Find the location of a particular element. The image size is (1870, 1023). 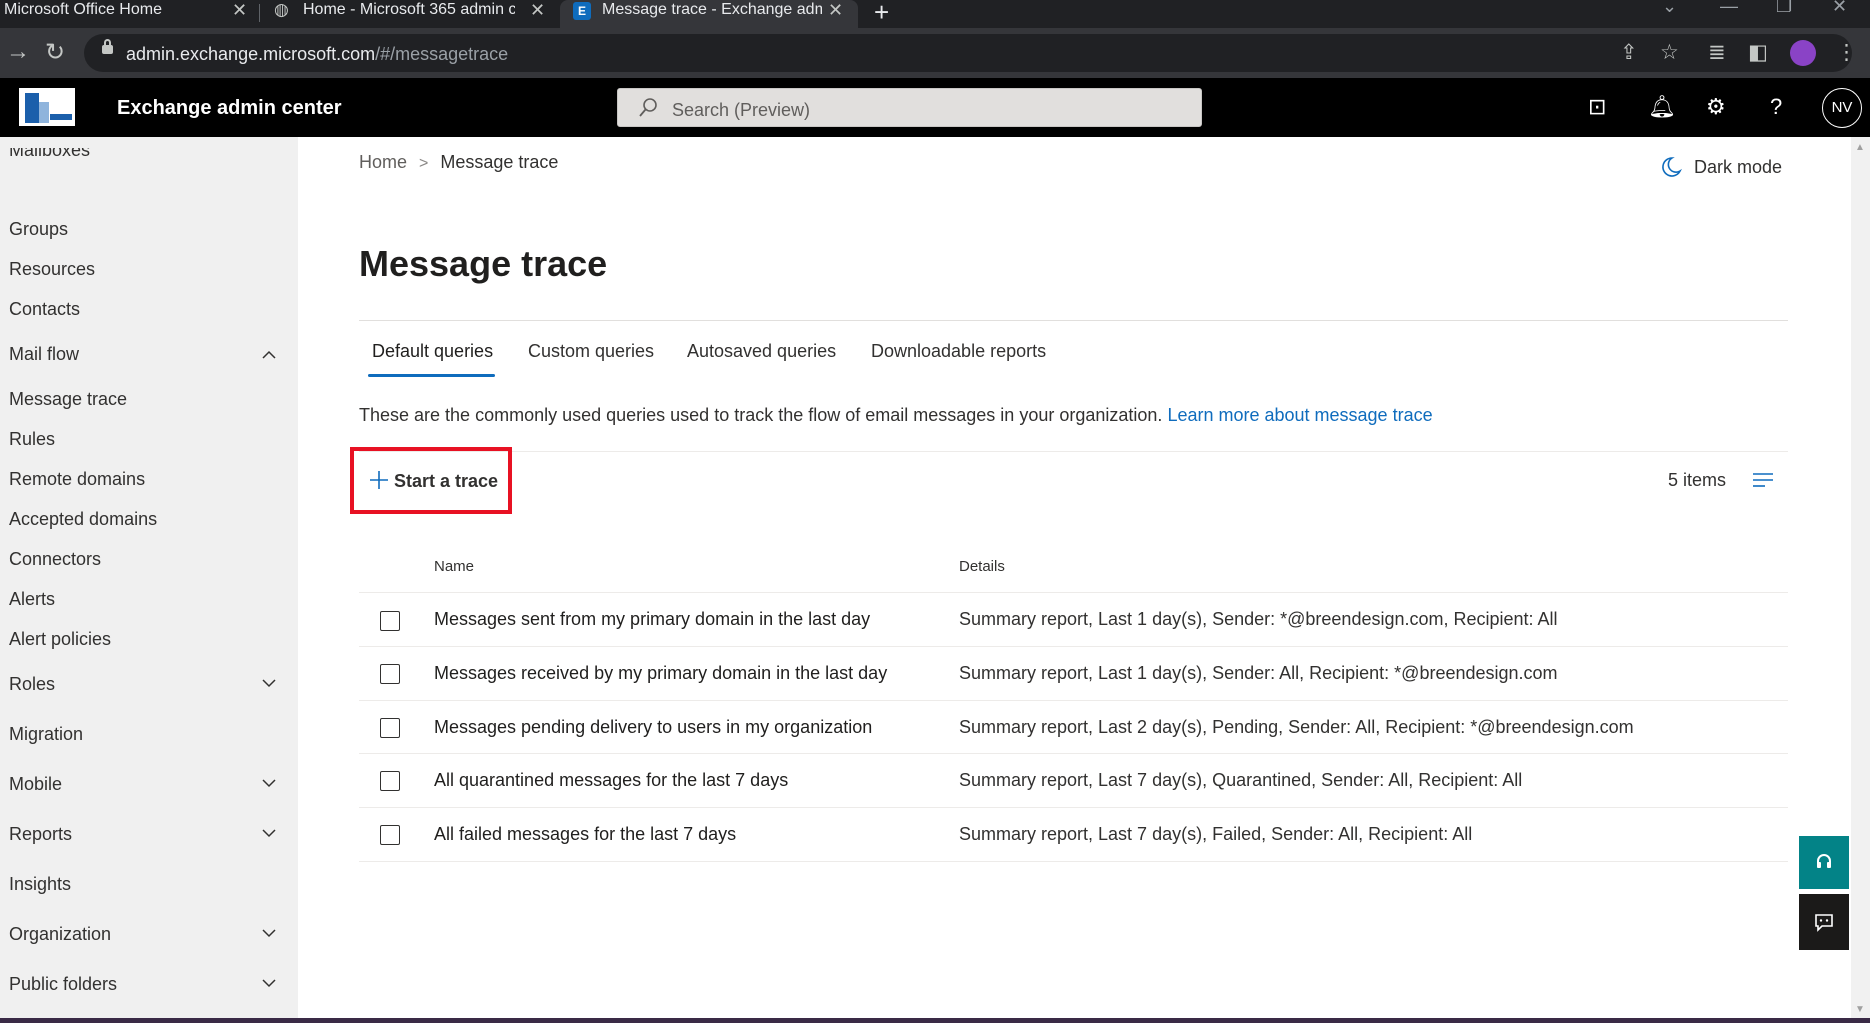

notifications-bell-icon: 🔔︎ is located at coordinates (1662, 107).